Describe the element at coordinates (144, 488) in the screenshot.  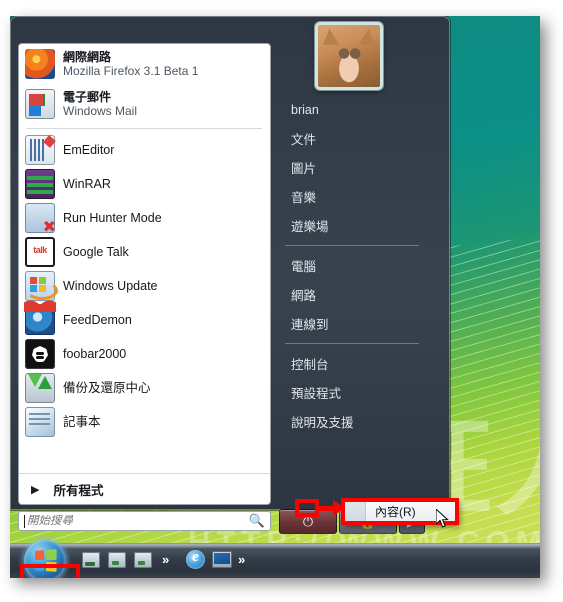
I see `all-programs-button: ▶ 所有程式` at that location.